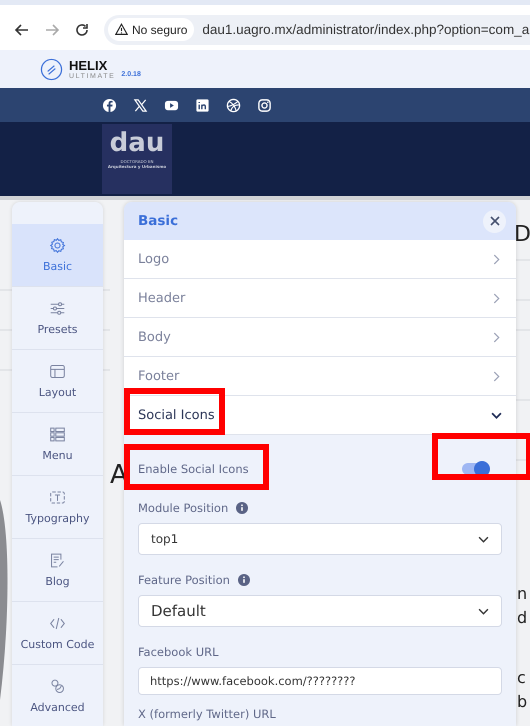 This screenshot has width=530, height=726. What do you see at coordinates (522, 235) in the screenshot?
I see `background-text: D` at bounding box center [522, 235].